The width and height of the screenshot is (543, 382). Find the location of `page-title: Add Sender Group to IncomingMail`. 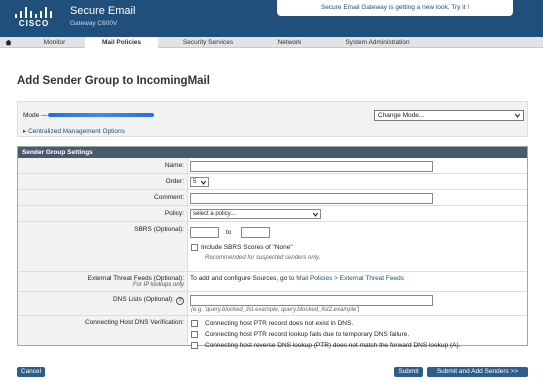

page-title: Add Sender Group to IncomingMail is located at coordinates (113, 81).